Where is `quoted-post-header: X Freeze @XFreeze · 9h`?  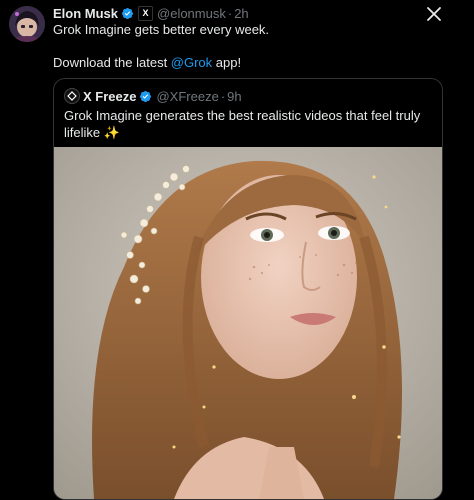
quoted-post-header: X Freeze @XFreeze · 9h is located at coordinates (153, 96).